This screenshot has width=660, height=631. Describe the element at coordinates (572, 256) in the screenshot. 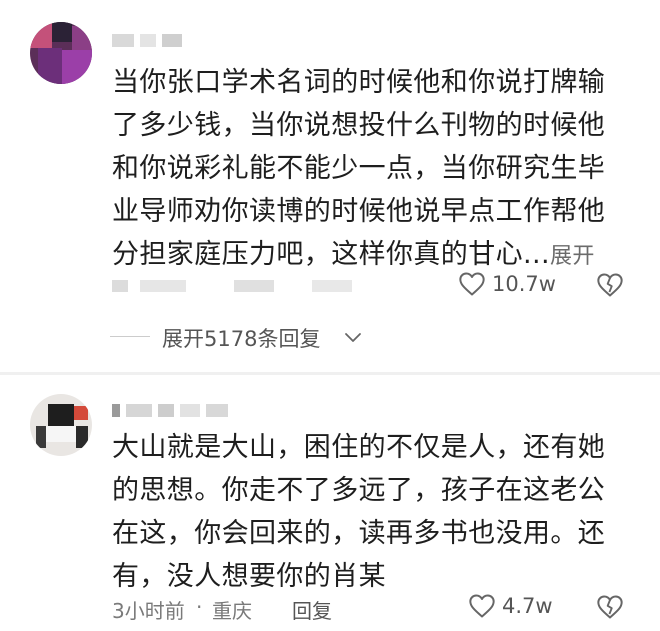

I see `expand-link: 展开` at that location.